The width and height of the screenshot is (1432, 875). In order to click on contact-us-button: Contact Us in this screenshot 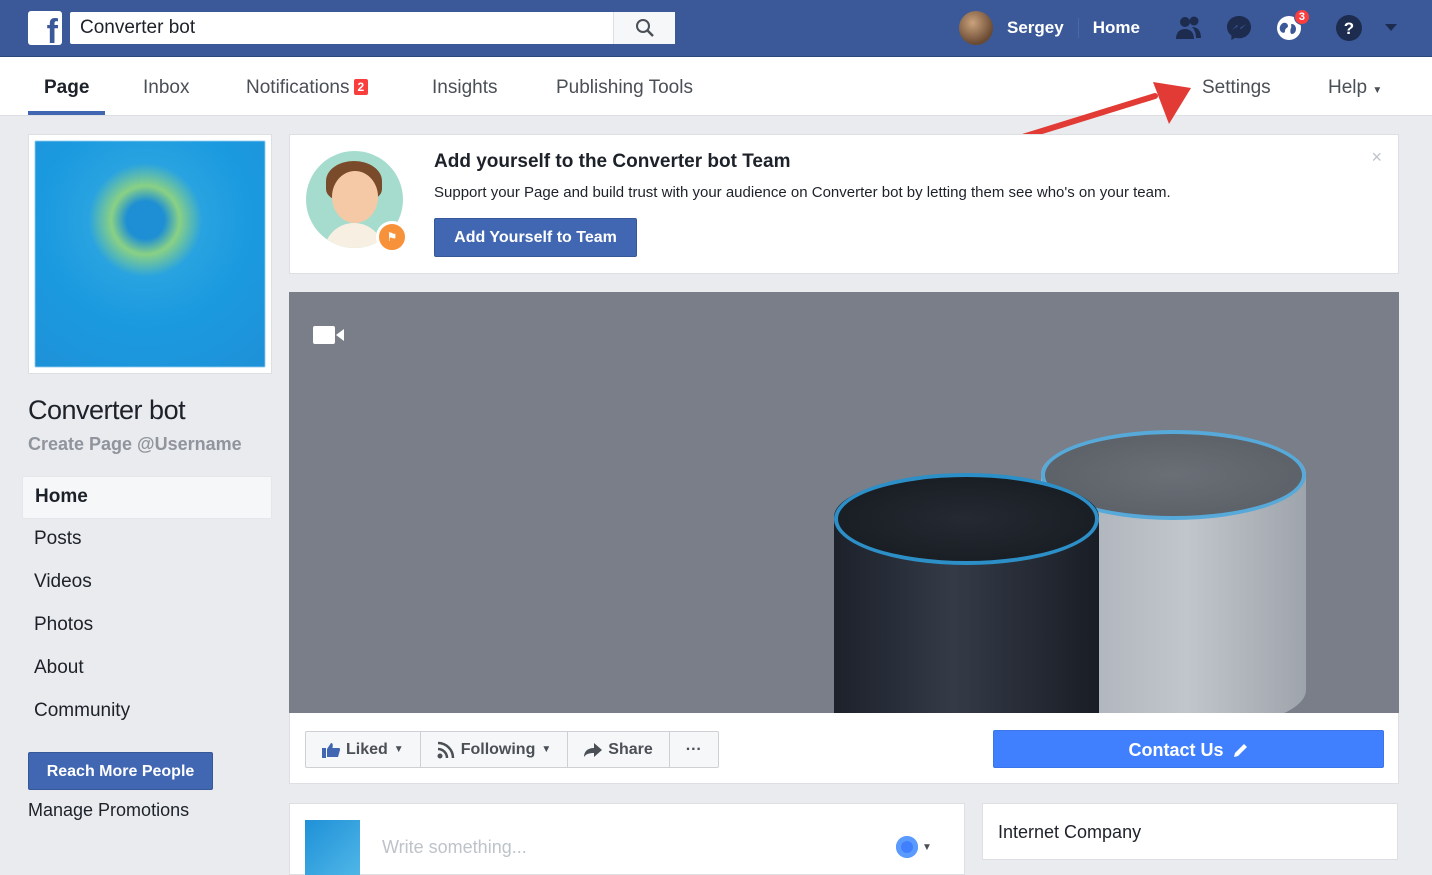, I will do `click(1188, 749)`.